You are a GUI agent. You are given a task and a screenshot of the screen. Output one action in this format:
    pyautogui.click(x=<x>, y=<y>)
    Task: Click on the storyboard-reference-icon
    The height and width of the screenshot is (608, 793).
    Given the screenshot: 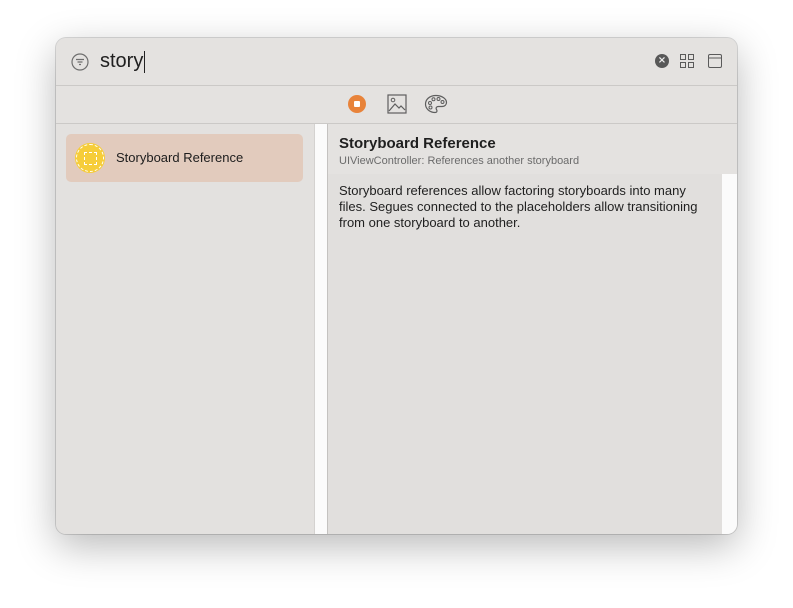 What is the action you would take?
    pyautogui.click(x=90, y=158)
    